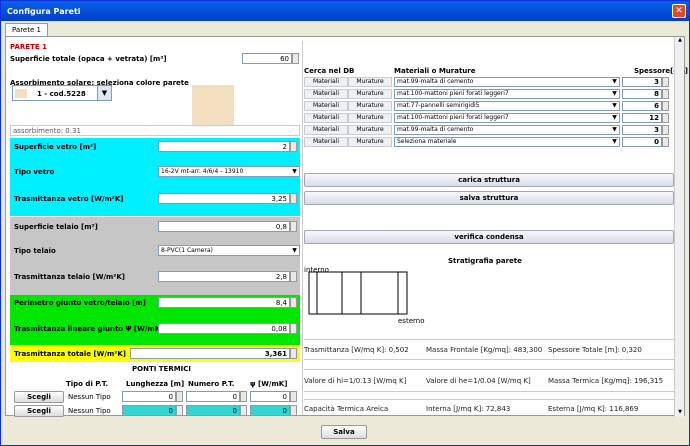  I want to click on trasm-telaio-spinner, so click(293, 276).